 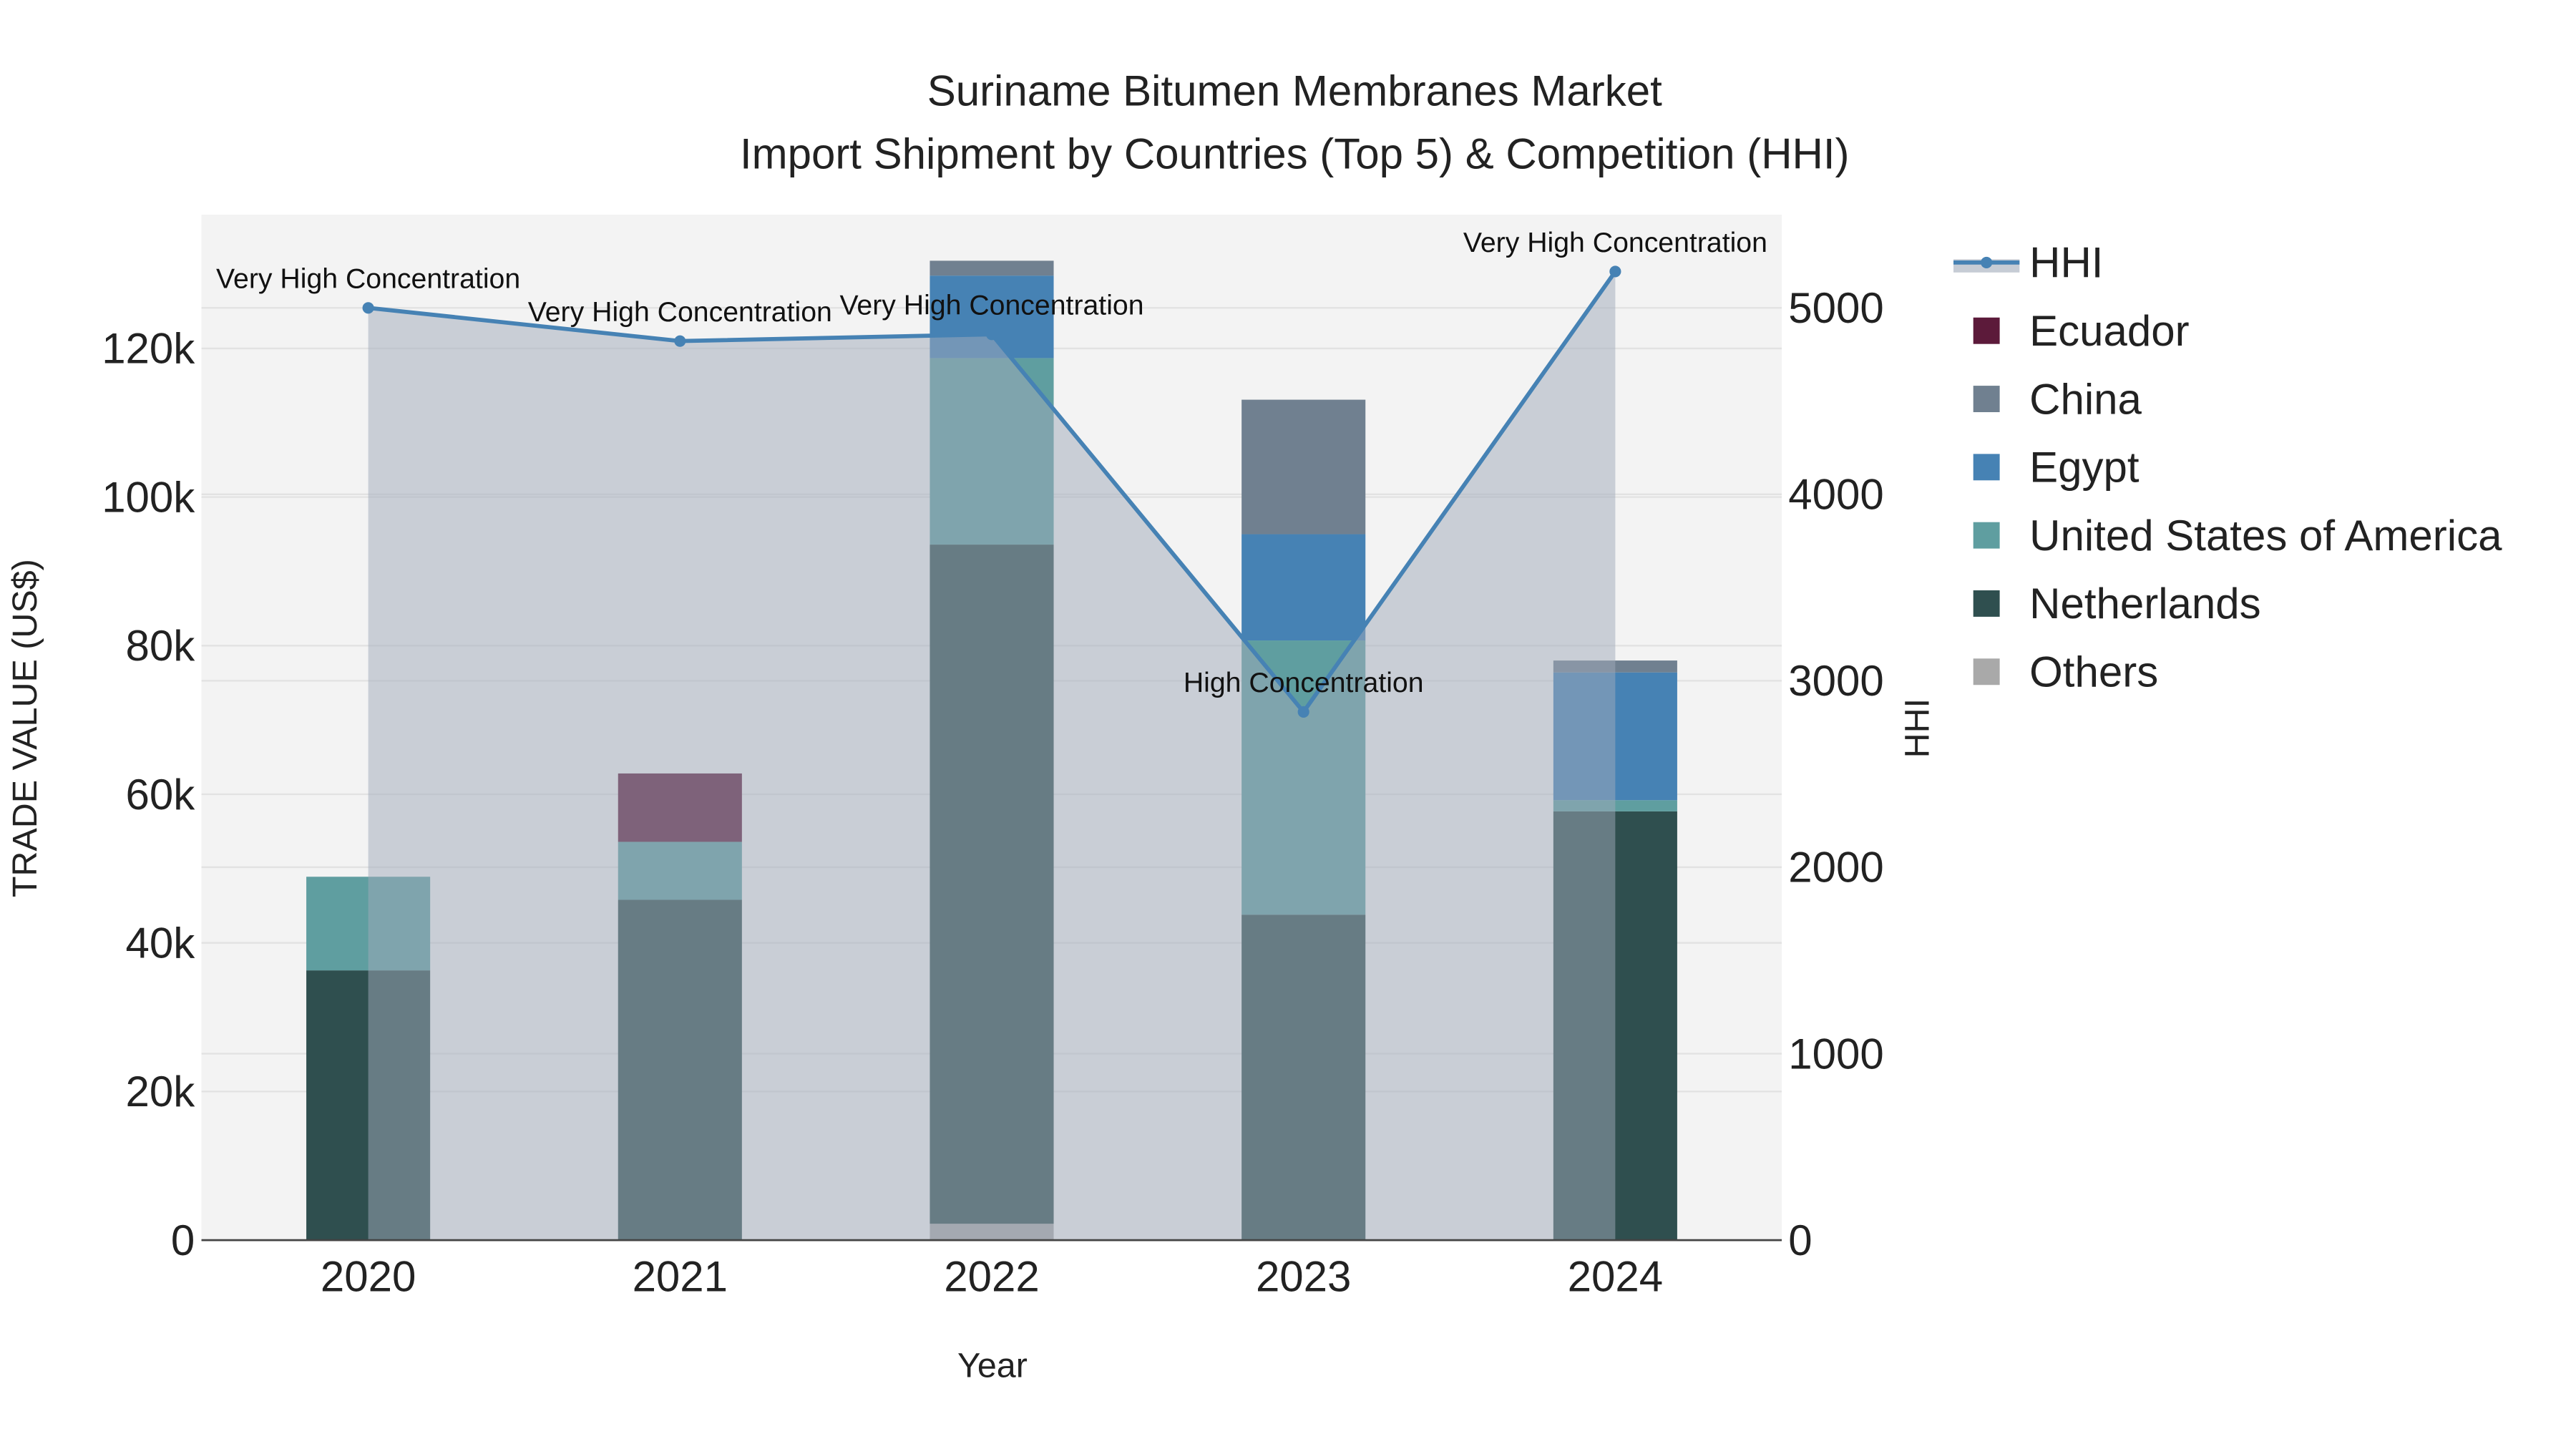 What do you see at coordinates (2145, 604) in the screenshot?
I see `legend-label: Netherlands` at bounding box center [2145, 604].